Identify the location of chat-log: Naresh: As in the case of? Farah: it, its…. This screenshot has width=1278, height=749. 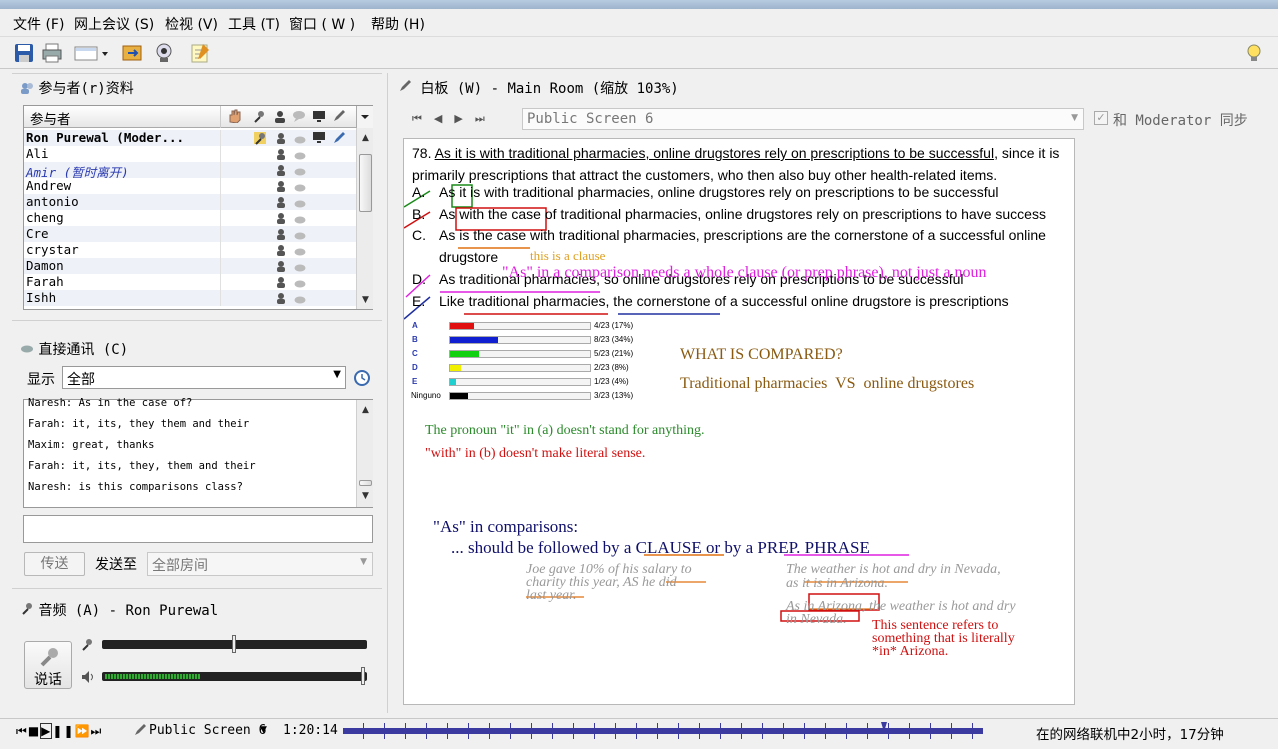
(198, 452).